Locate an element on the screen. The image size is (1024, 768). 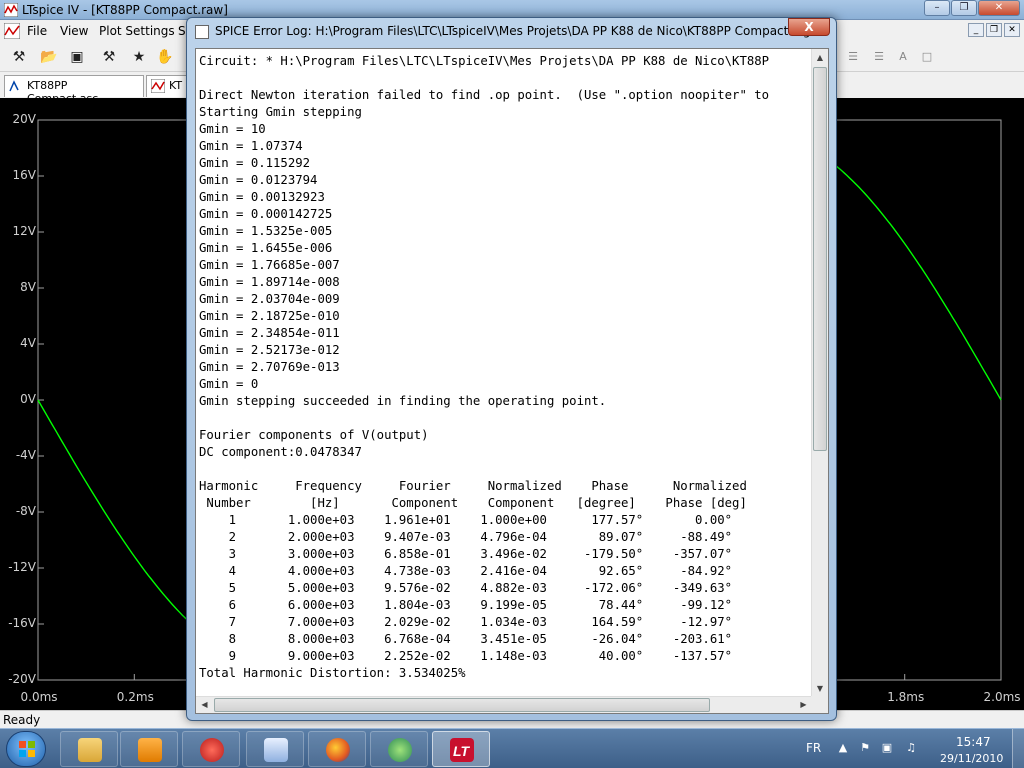
log-line: Gmin = 2.34854e-011 is located at coordinates (269, 333).